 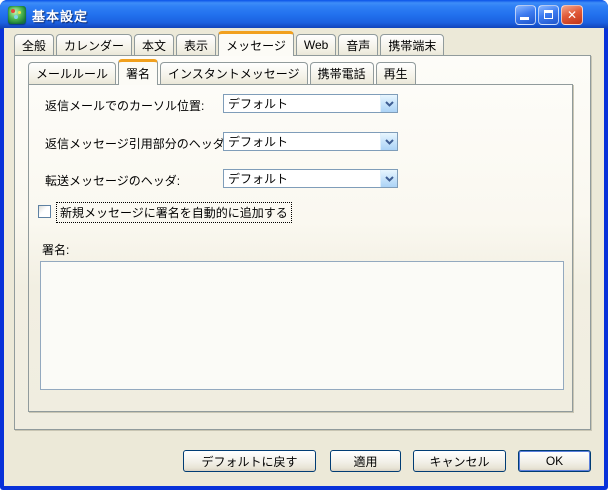 What do you see at coordinates (196, 44) in the screenshot?
I see `tab-display: 表示` at bounding box center [196, 44].